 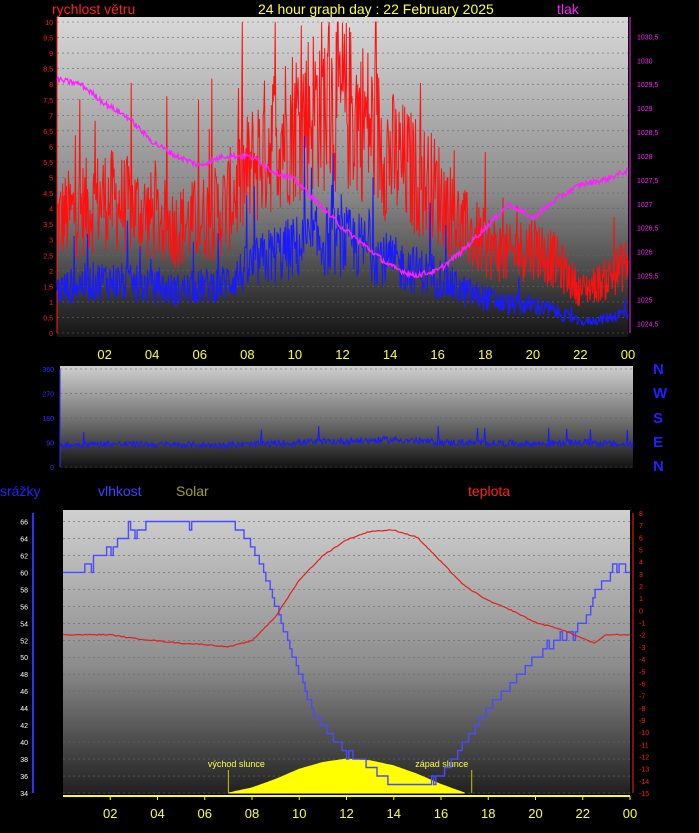 What do you see at coordinates (641, 514) in the screenshot?
I see `temperature-tick-label: 8` at bounding box center [641, 514].